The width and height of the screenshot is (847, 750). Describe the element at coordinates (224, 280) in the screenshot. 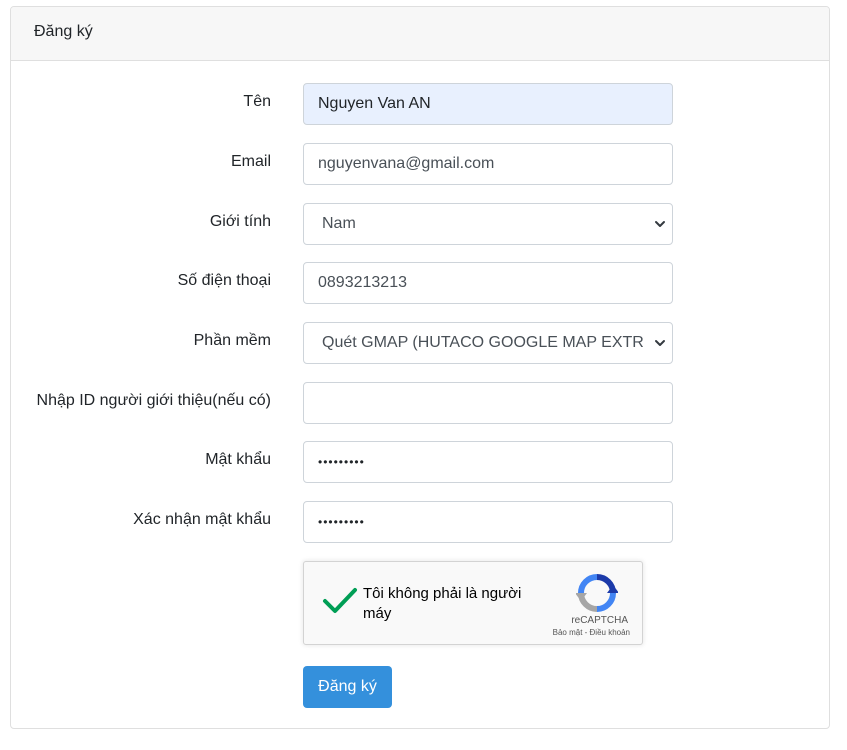

I see `phone-label: Số điện thoại` at that location.